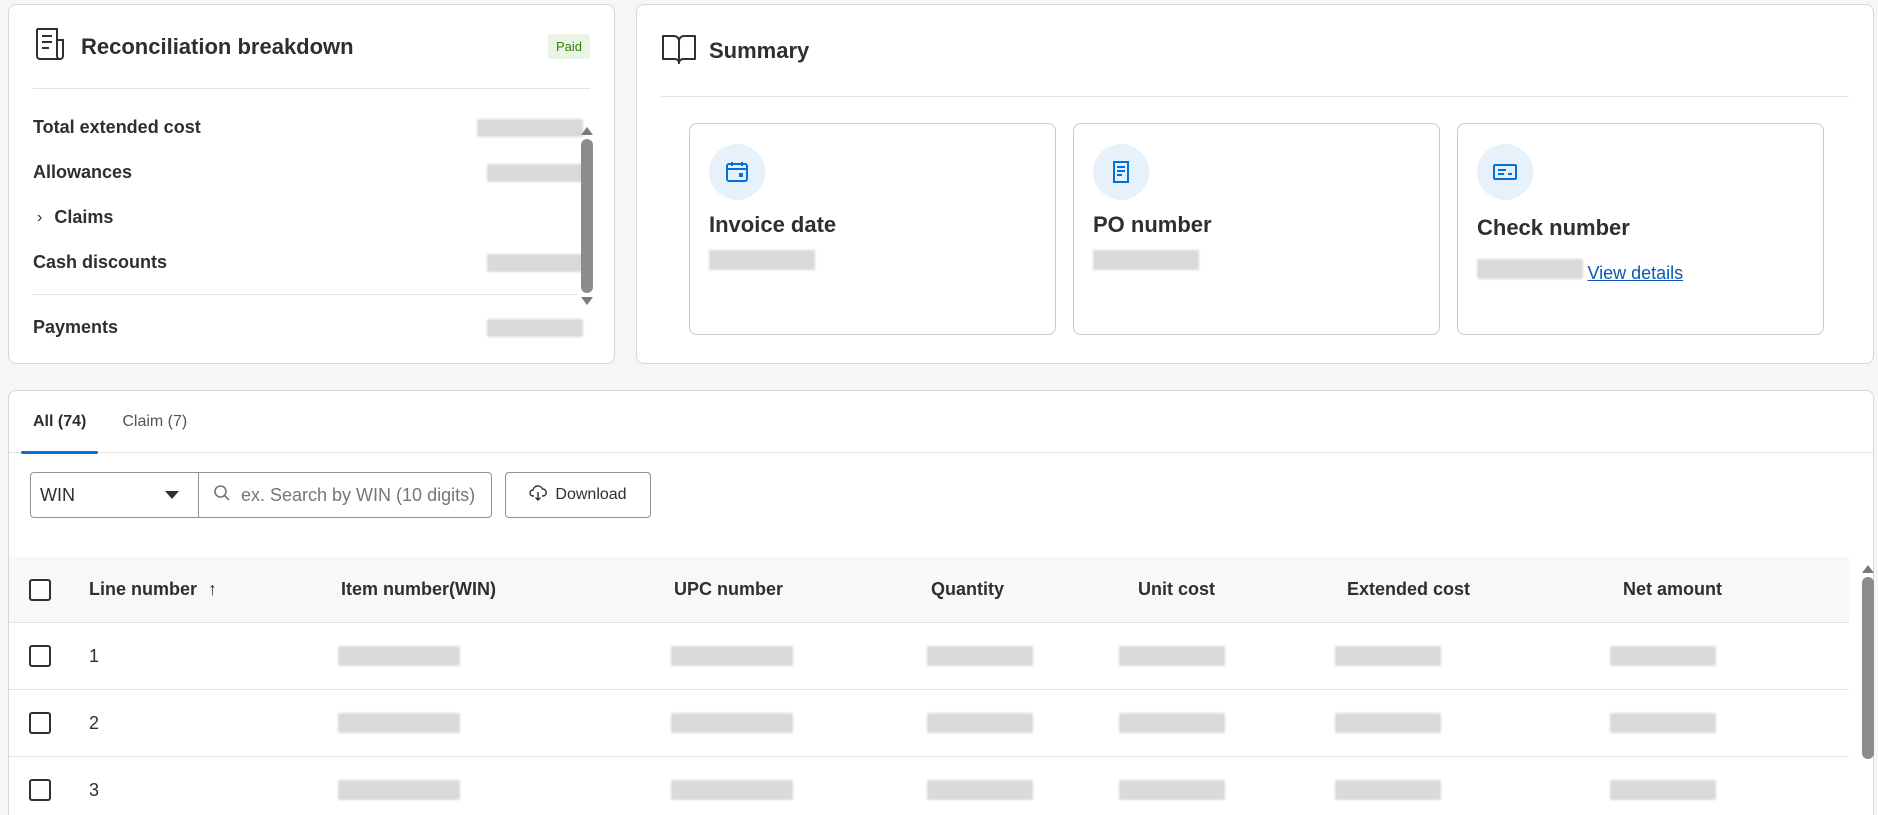 Image resolution: width=1878 pixels, height=815 pixels. What do you see at coordinates (1640, 229) in the screenshot?
I see `check-number-tile: Check number View details` at bounding box center [1640, 229].